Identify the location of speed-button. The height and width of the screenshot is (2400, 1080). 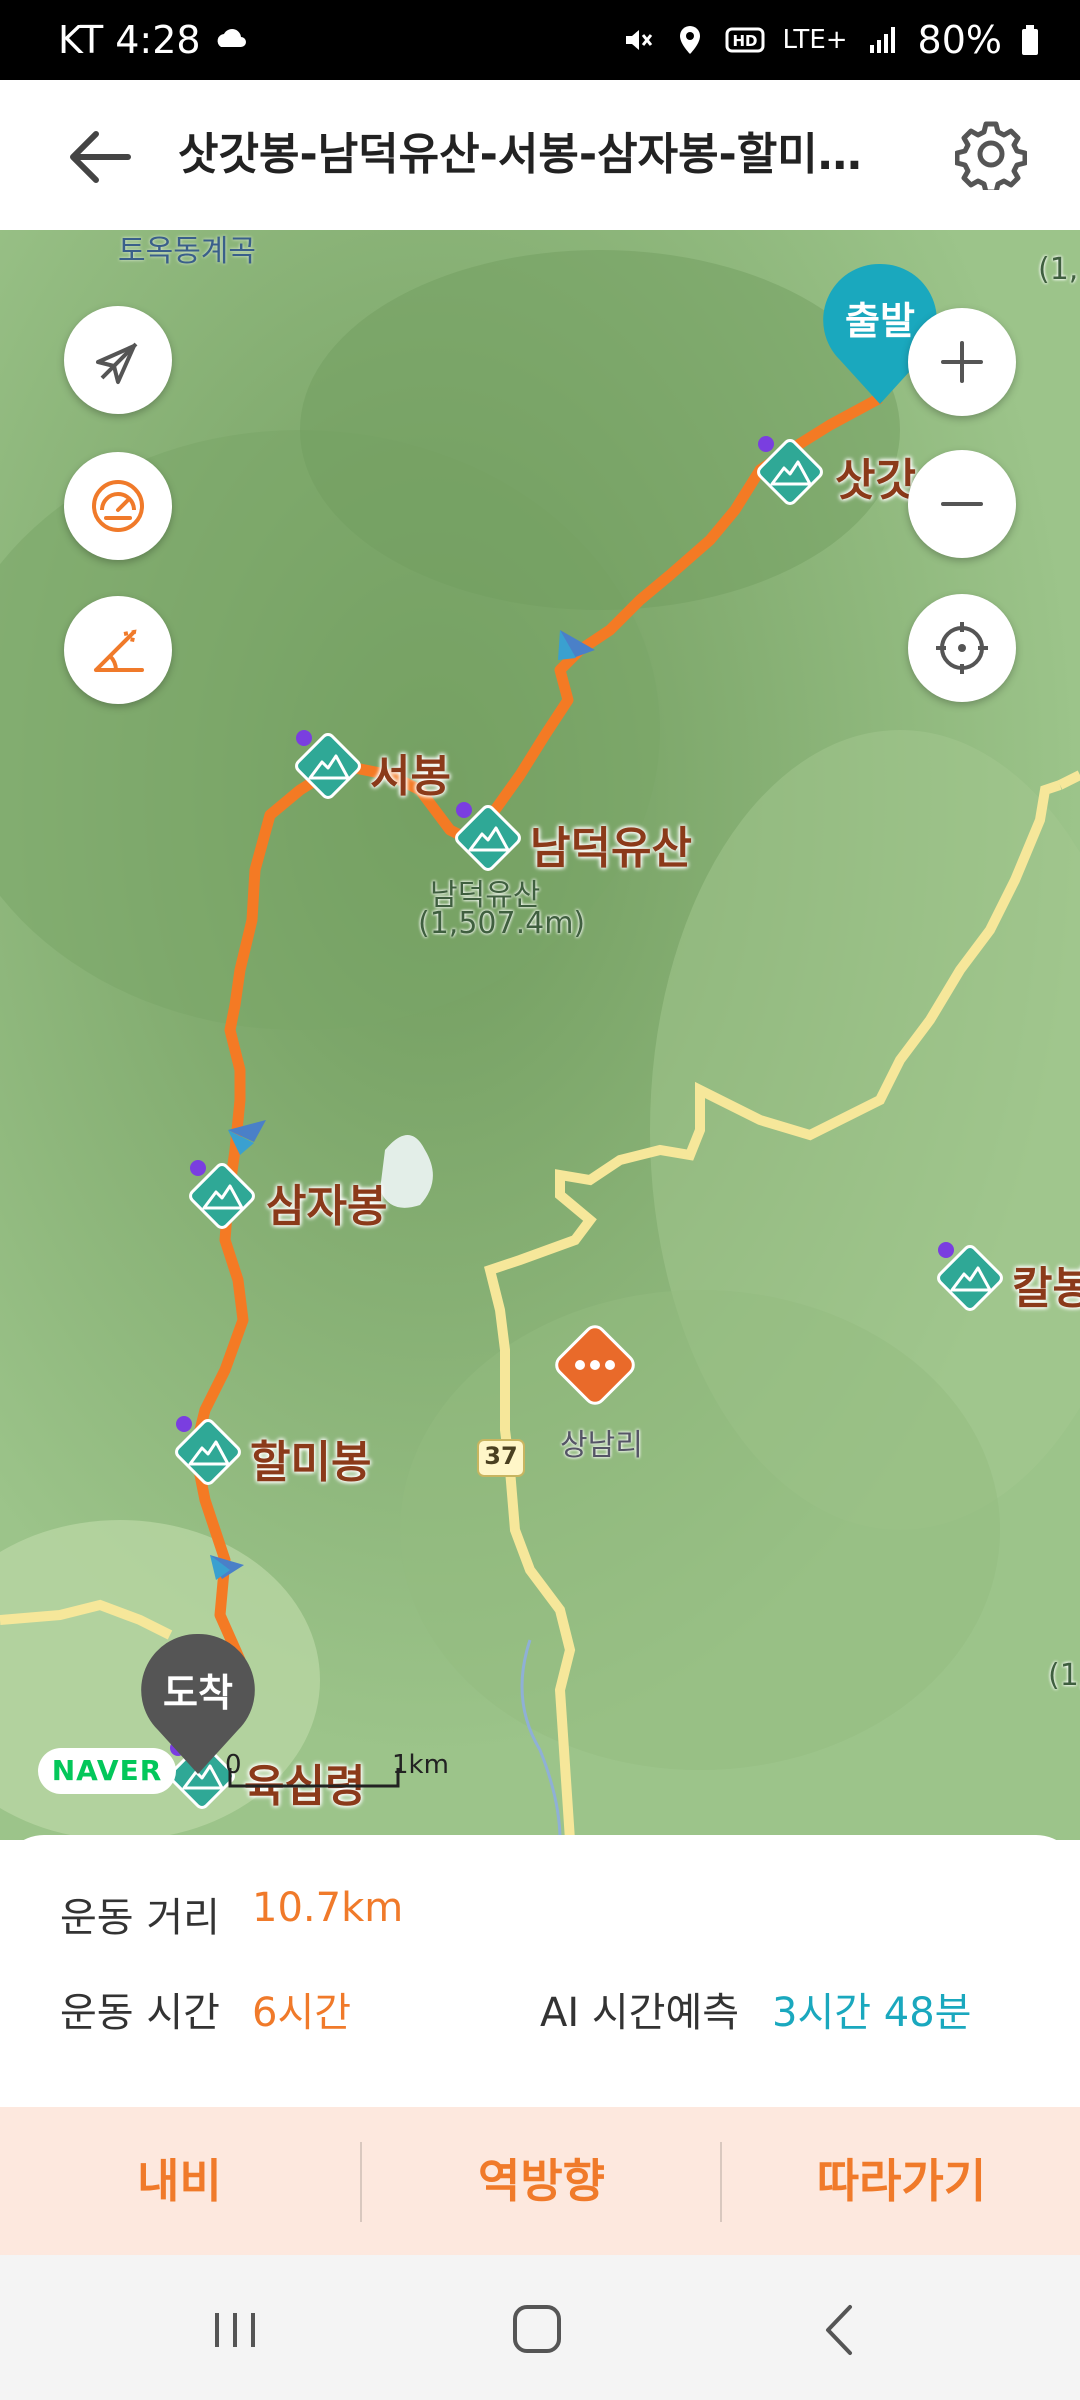
(118, 506).